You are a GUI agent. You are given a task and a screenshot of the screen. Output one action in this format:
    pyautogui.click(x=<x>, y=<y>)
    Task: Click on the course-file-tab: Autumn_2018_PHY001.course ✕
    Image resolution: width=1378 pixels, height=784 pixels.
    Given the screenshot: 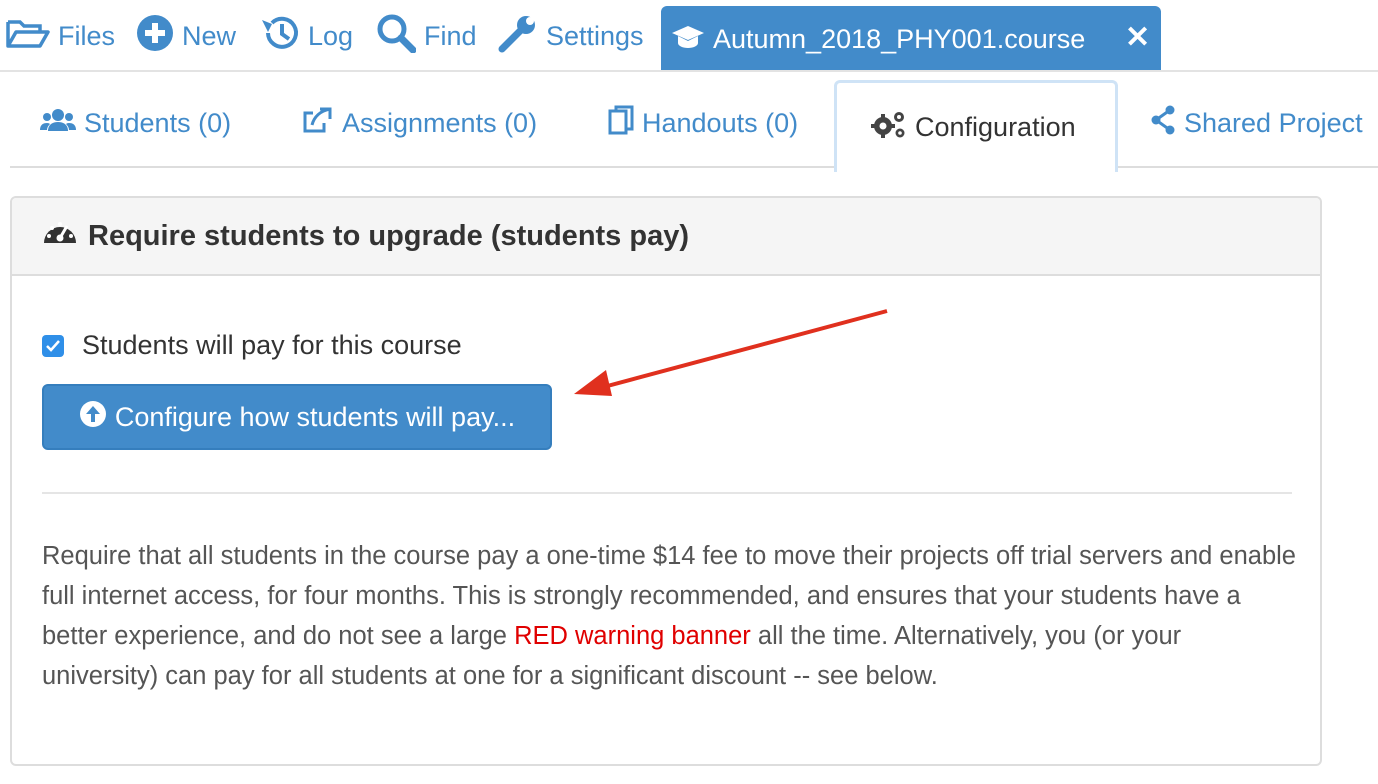 What is the action you would take?
    pyautogui.click(x=911, y=38)
    